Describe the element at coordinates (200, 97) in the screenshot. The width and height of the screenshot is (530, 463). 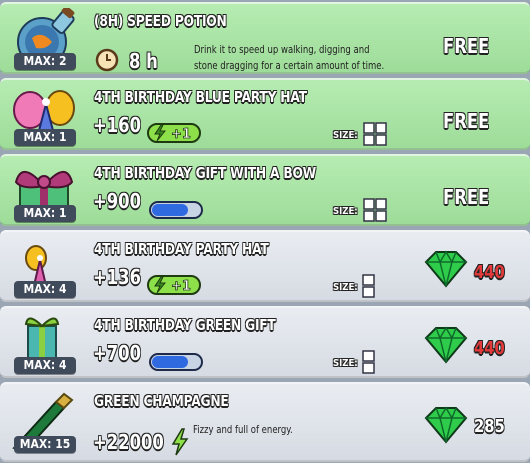
I see `item-title: 4TH BIRTHDAY BLUE PARTY HAT` at that location.